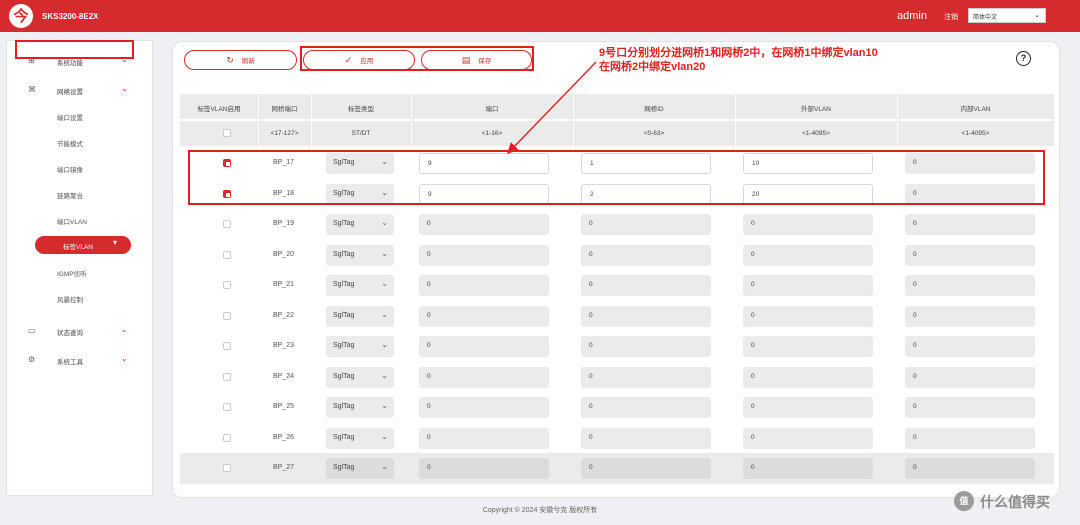  I want to click on refresh-button: ↻ 刷新, so click(240, 60).